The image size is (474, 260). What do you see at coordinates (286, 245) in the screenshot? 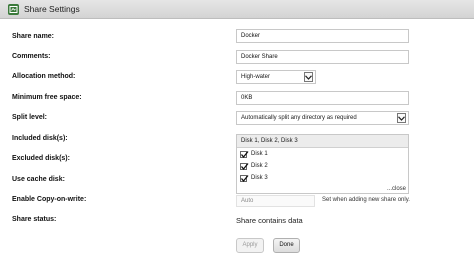
I see `done-button: Done` at bounding box center [286, 245].